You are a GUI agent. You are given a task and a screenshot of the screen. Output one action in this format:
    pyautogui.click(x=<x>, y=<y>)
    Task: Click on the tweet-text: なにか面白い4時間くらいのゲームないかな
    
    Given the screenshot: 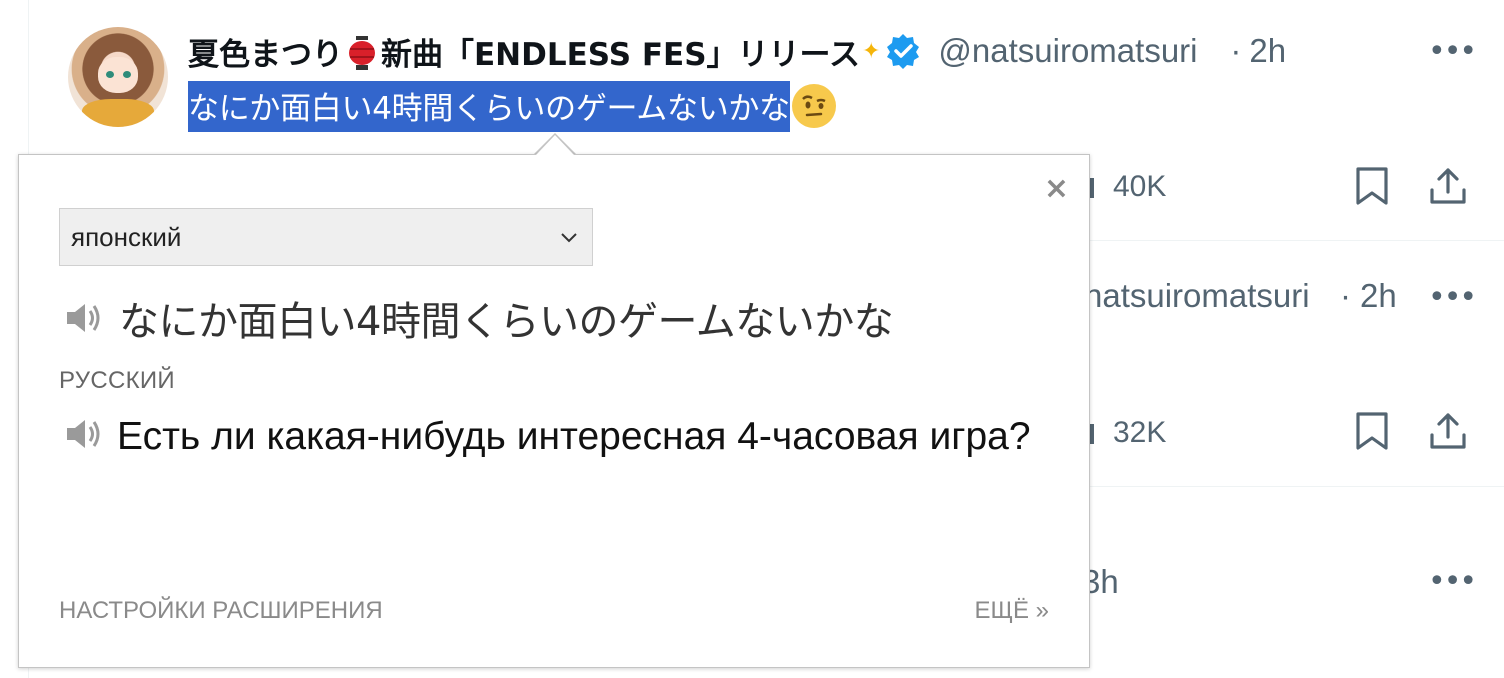 What is the action you would take?
    pyautogui.click(x=512, y=106)
    